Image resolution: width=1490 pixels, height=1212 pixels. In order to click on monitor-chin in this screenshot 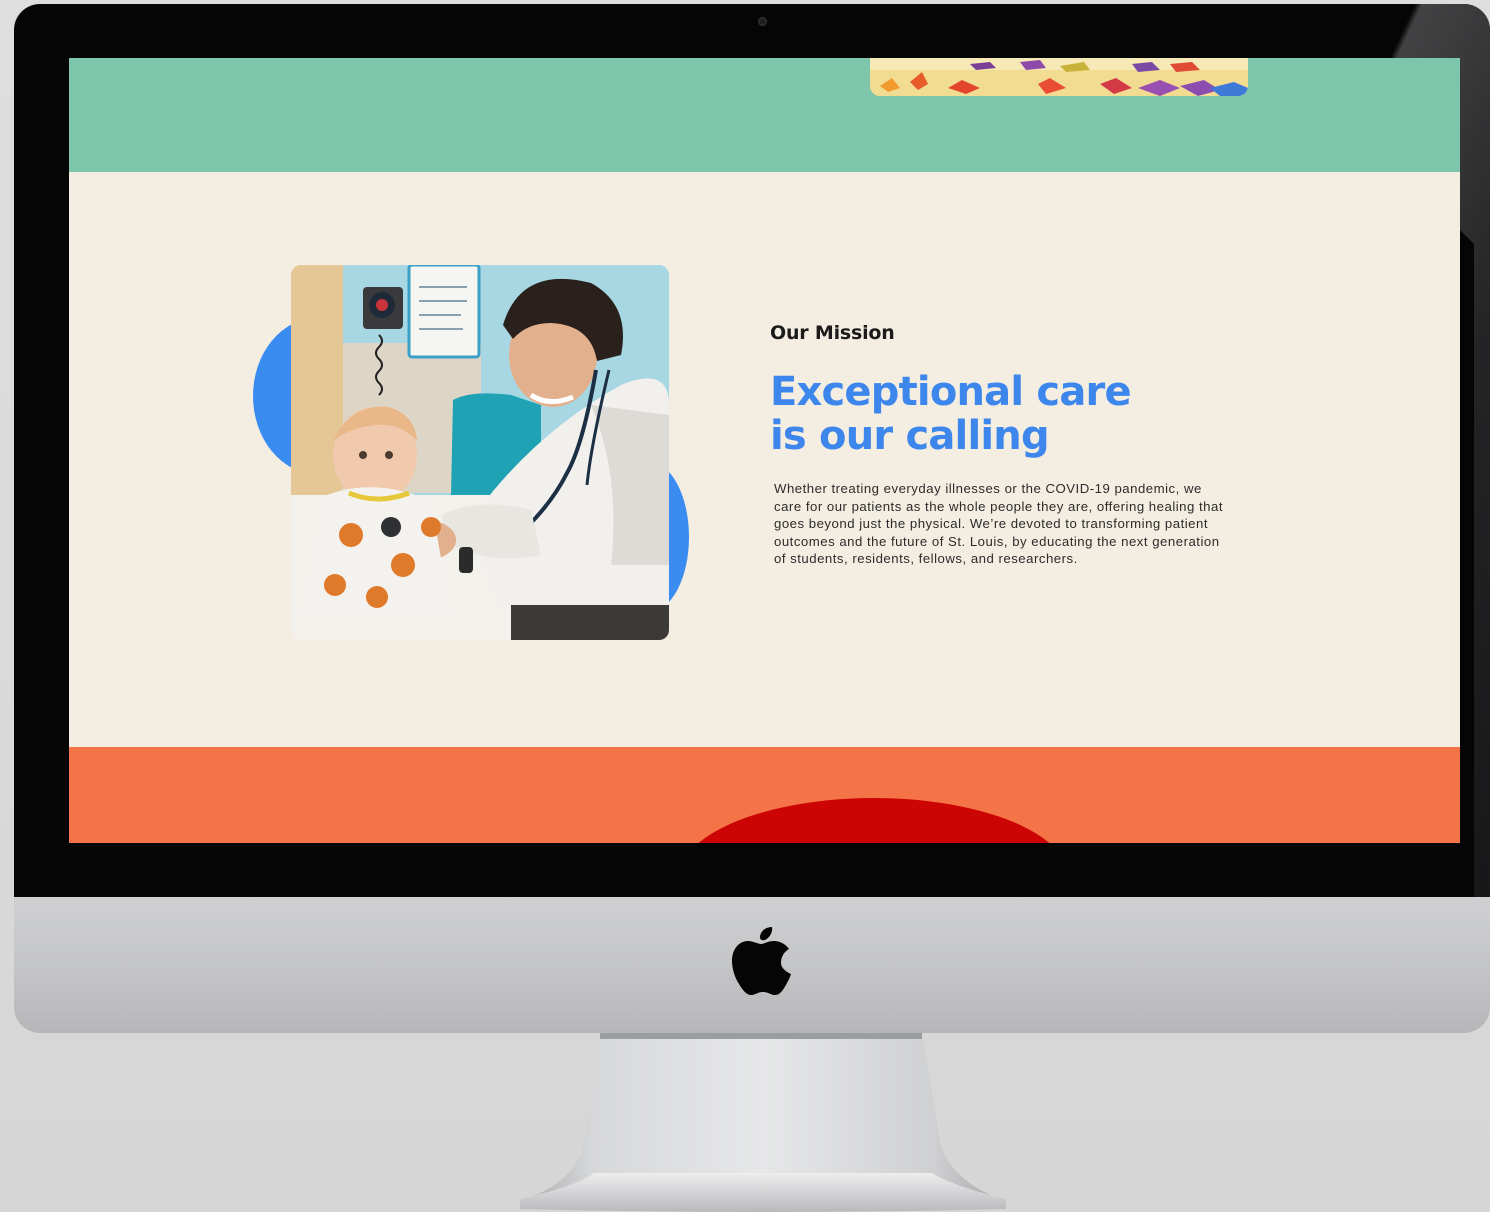, I will do `click(752, 965)`.